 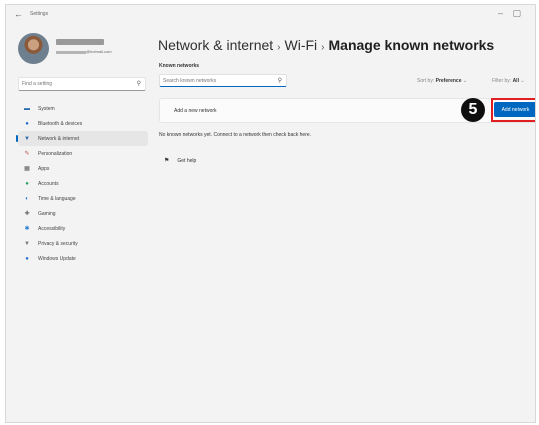 I want to click on avatar, so click(x=33, y=48).